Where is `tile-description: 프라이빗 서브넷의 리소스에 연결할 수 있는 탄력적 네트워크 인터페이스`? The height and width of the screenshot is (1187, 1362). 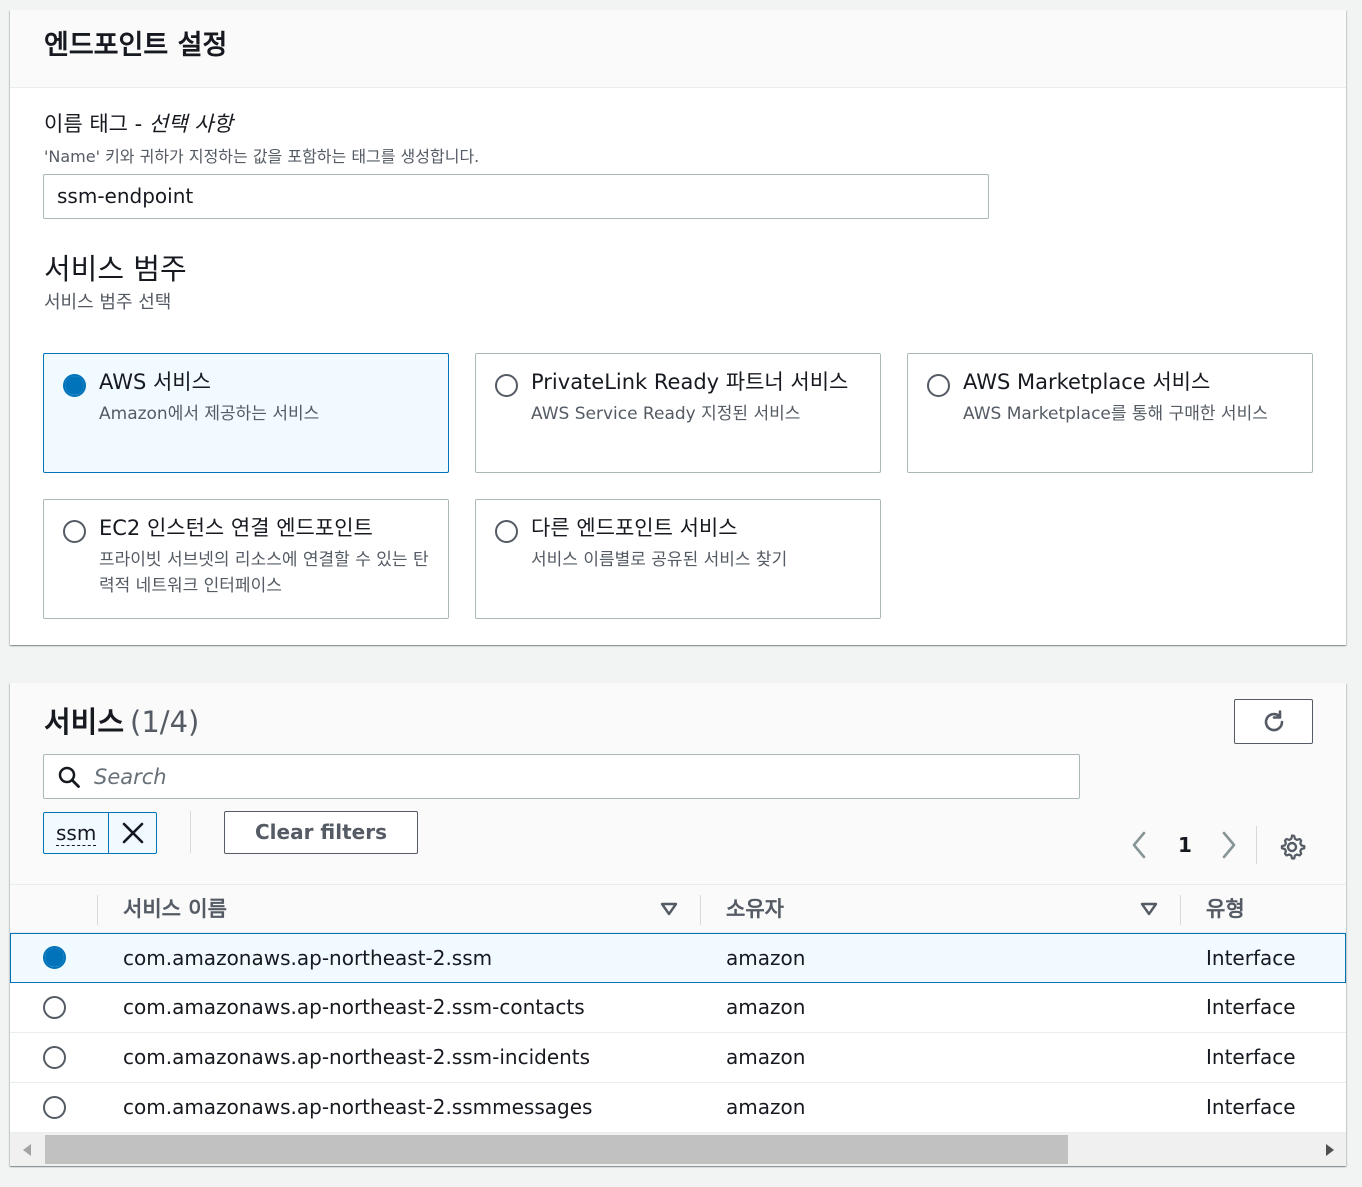
tile-description: 프라이빗 서브넷의 리소스에 연결할 수 있는 탄력적 네트워크 인터페이스 is located at coordinates (264, 573).